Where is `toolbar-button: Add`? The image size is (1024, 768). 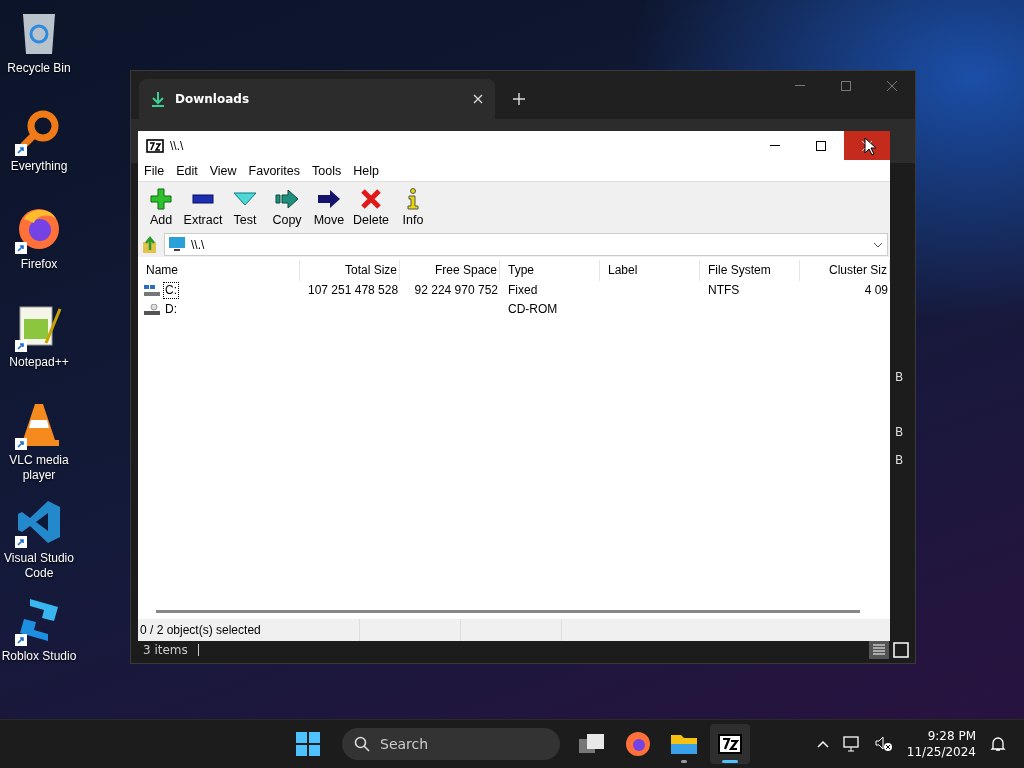
toolbar-button: Add is located at coordinates (161, 207).